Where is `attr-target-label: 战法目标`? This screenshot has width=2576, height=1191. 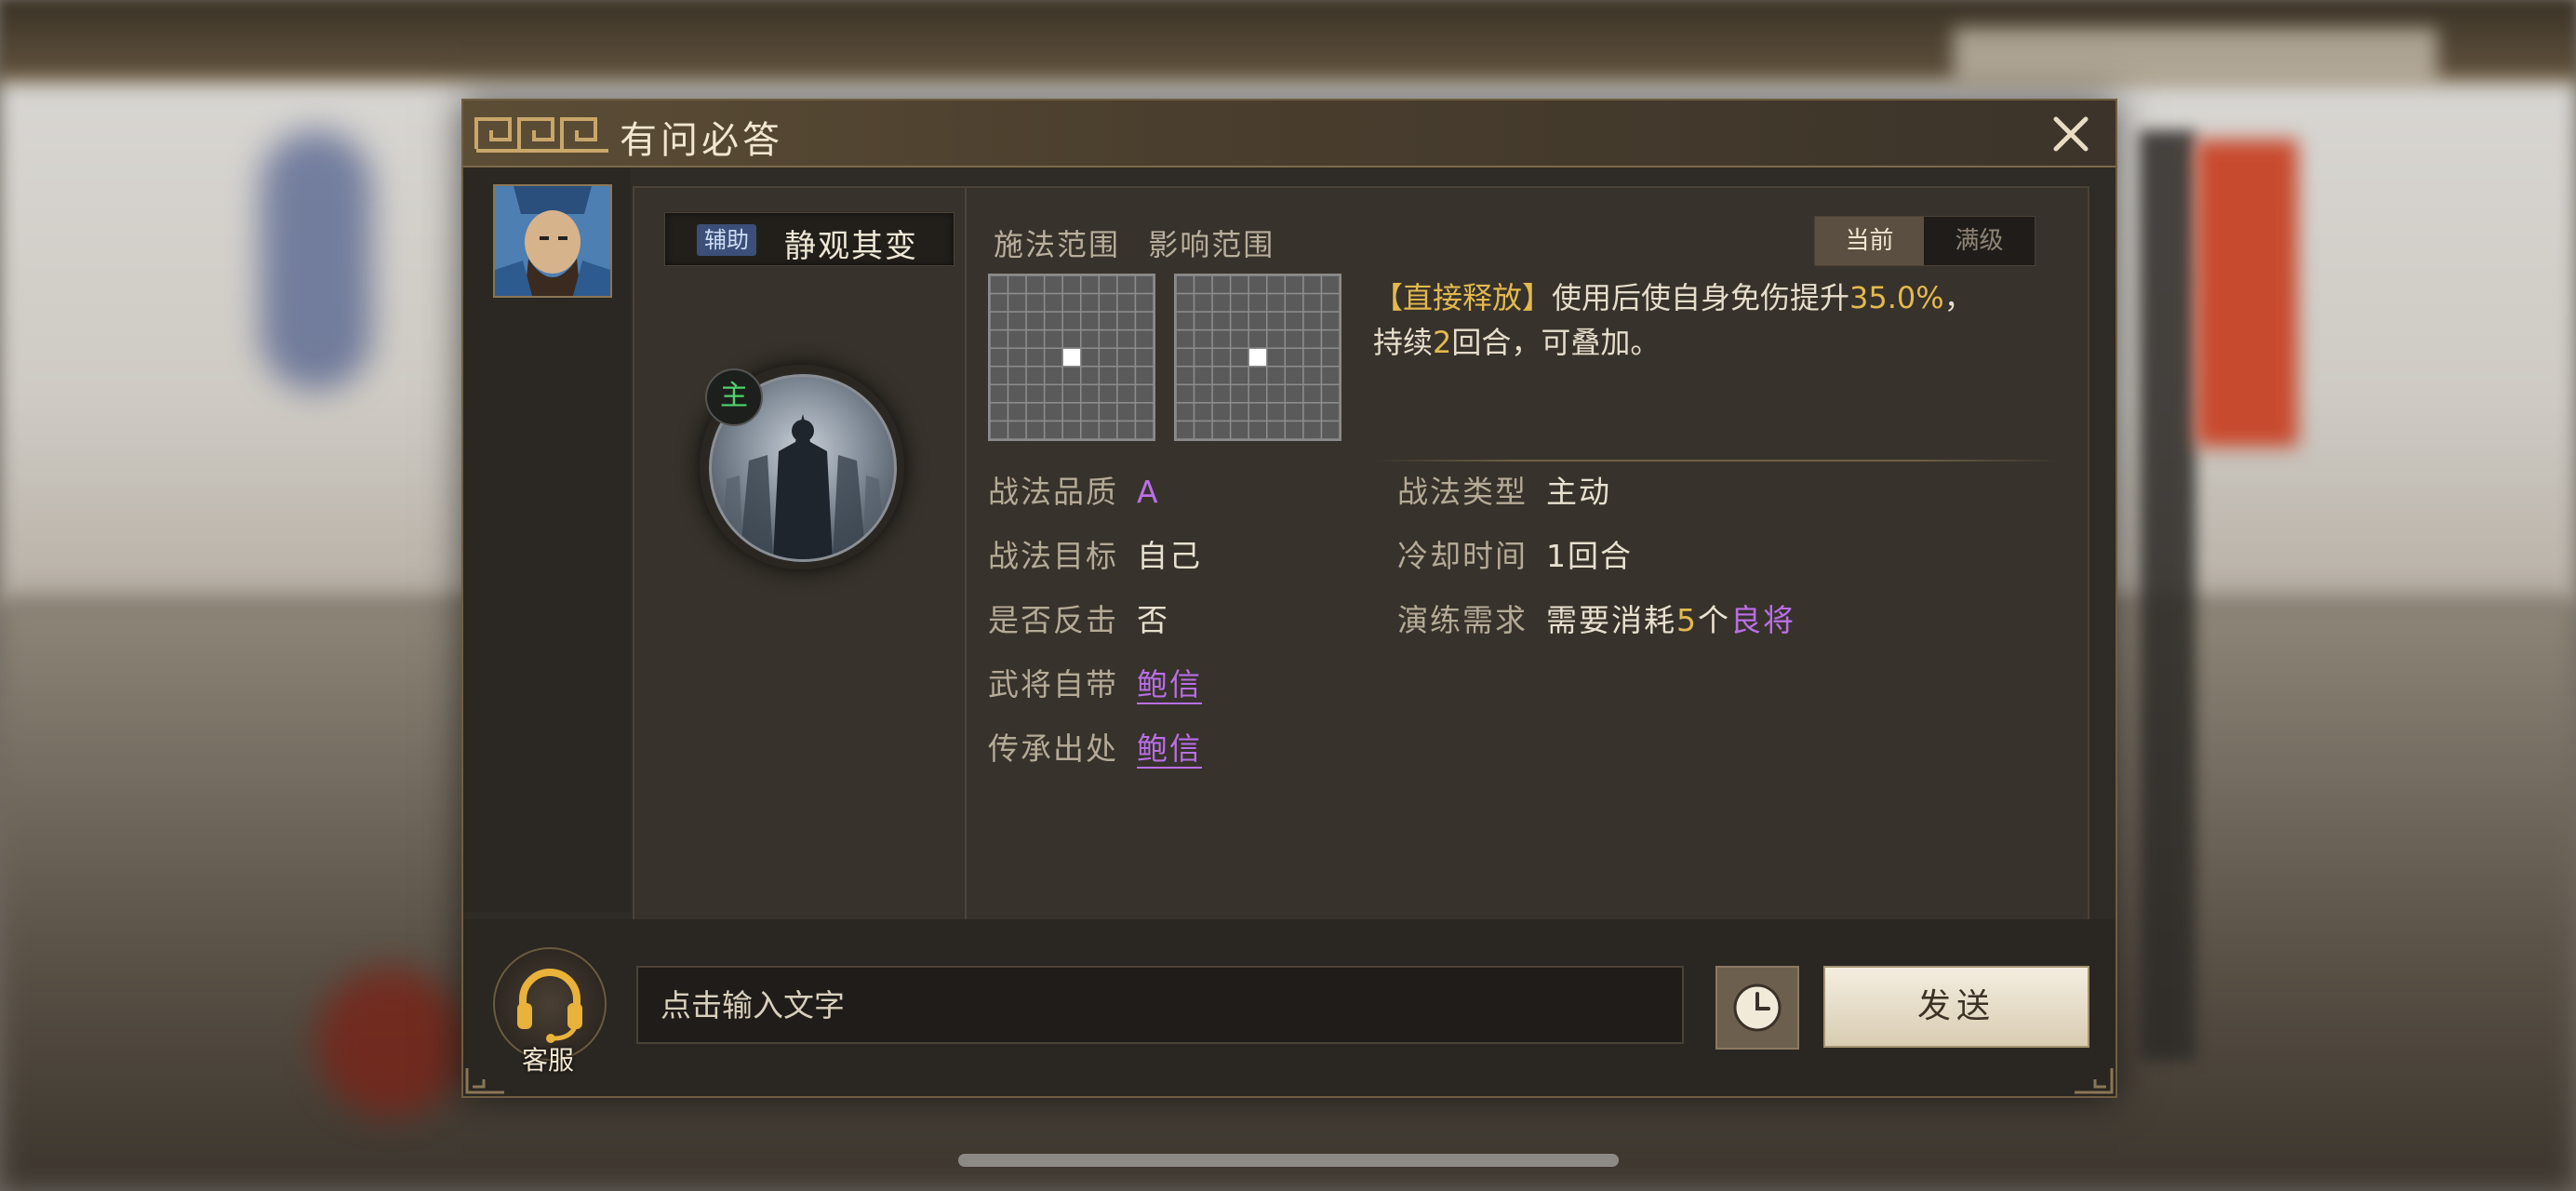
attr-target-label: 战法目标 is located at coordinates (1053, 556).